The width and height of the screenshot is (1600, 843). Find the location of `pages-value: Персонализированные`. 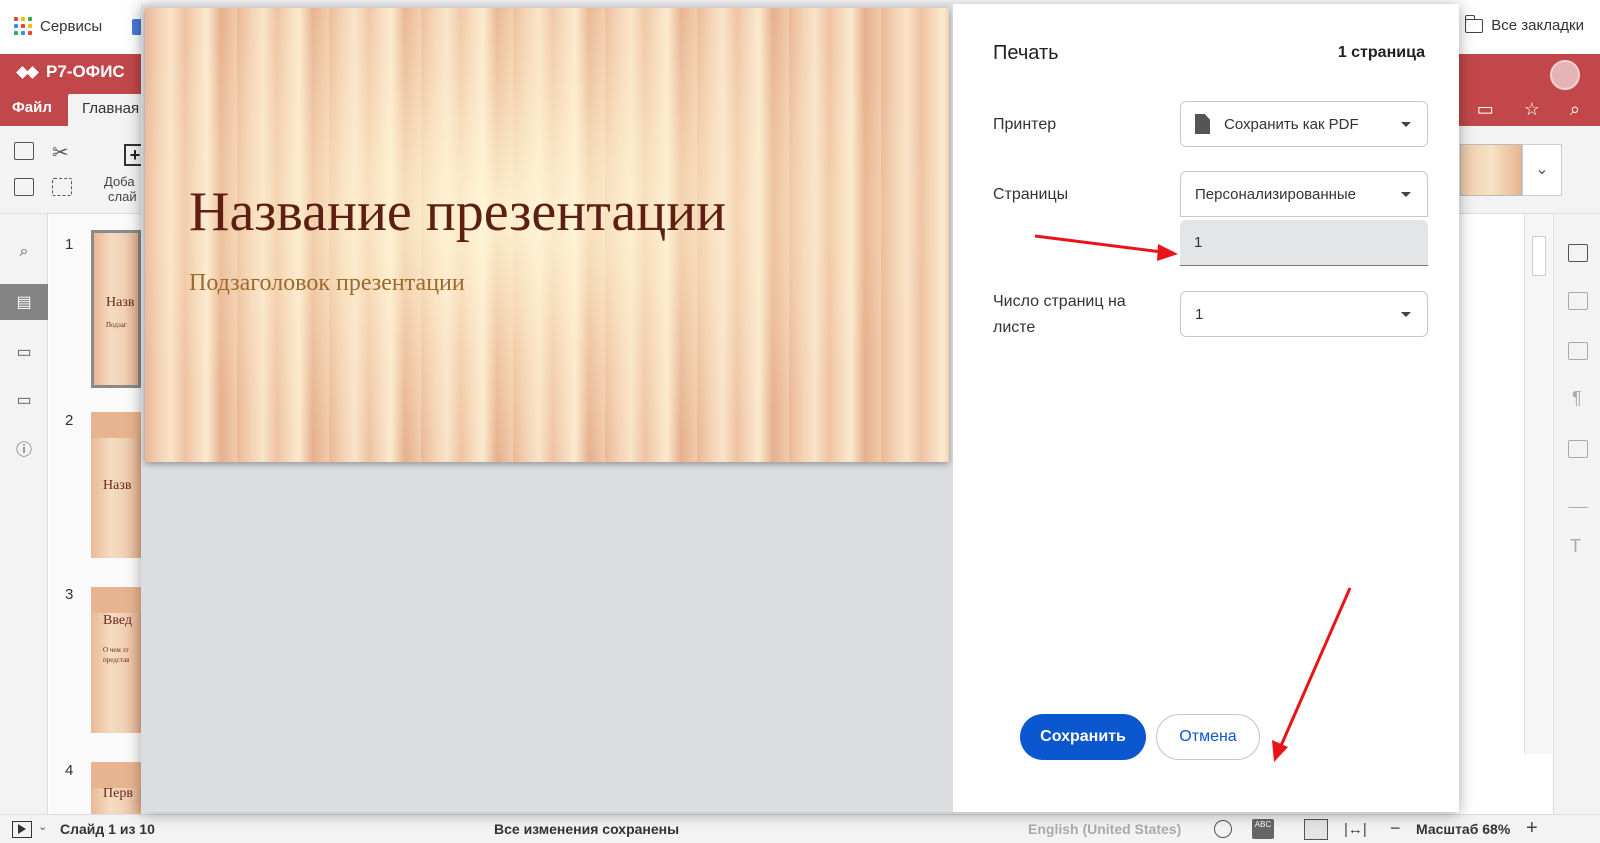

pages-value: Персонализированные is located at coordinates (1276, 194).